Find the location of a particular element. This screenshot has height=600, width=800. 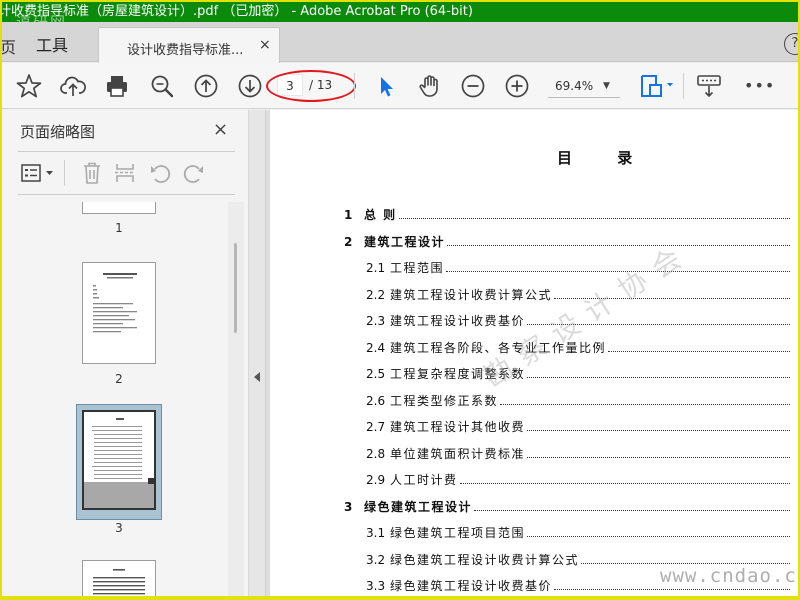

star-icon is located at coordinates (29, 86).